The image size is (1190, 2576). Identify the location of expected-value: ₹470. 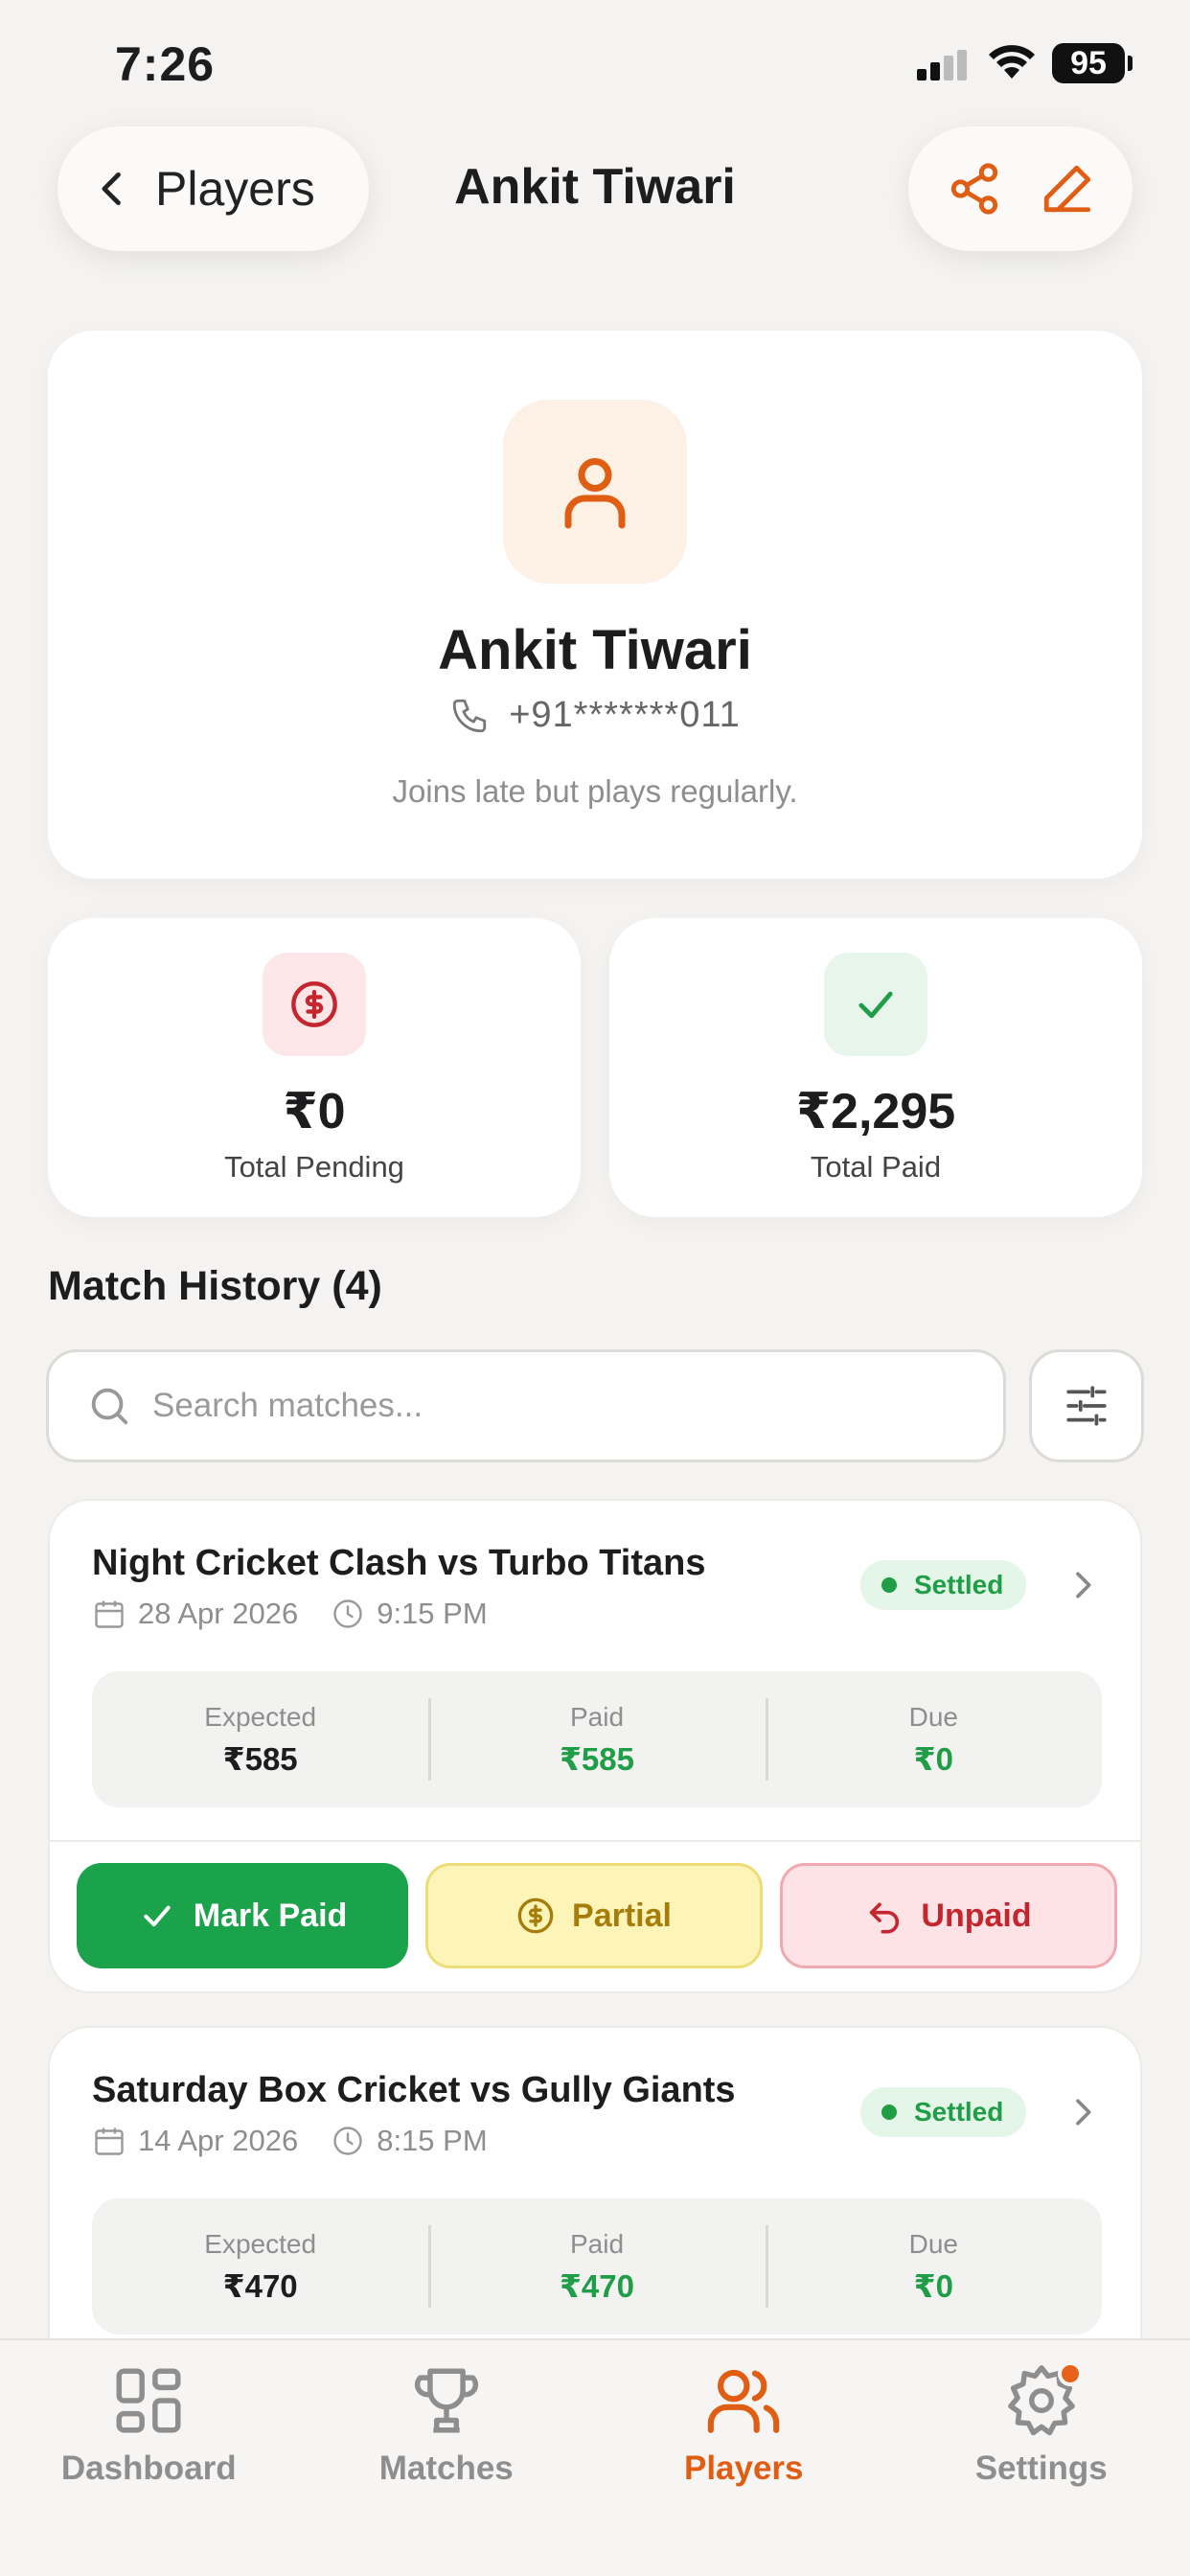
(260, 2285).